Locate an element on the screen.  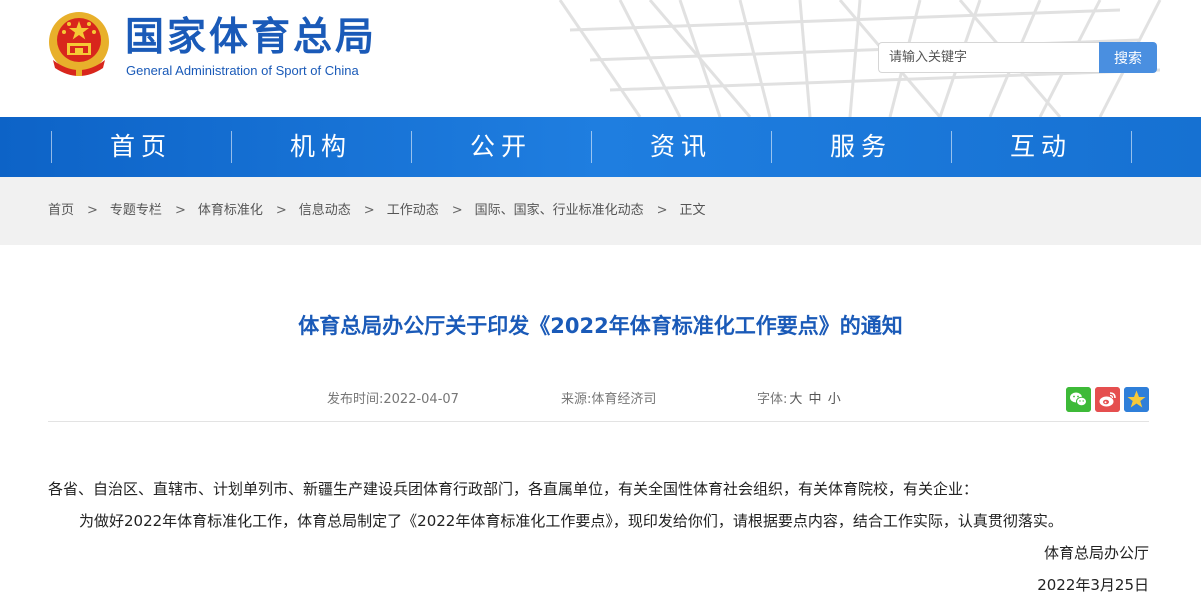
article-title: 体育总局办公厅关于印发《2022年体育标准化工作要点》的通知 is located at coordinates (600, 326).